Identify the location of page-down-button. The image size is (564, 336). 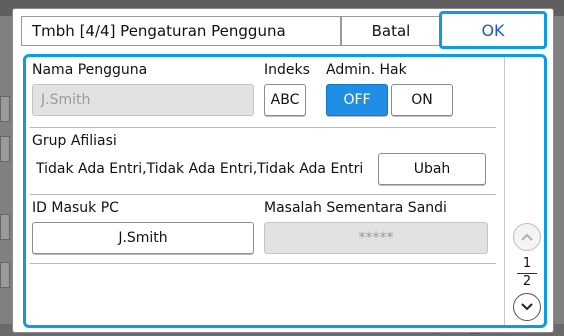
(527, 307).